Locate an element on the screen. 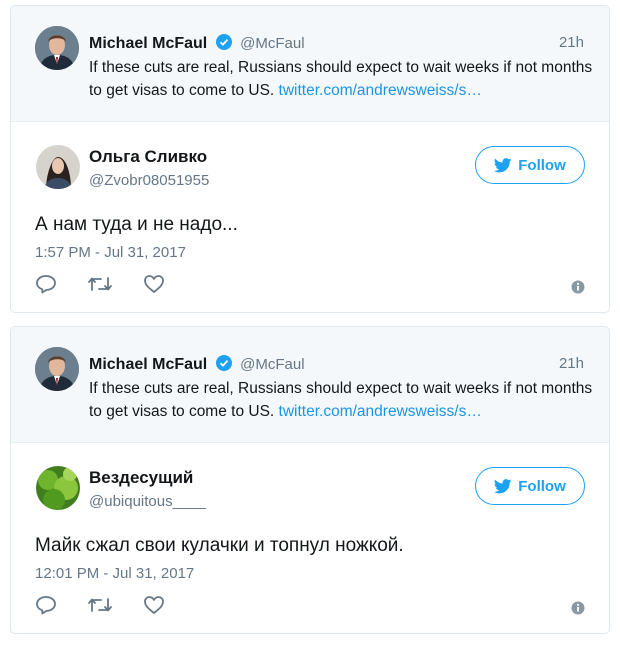  reply-author-handle: @ubiquitous____ is located at coordinates (147, 501).